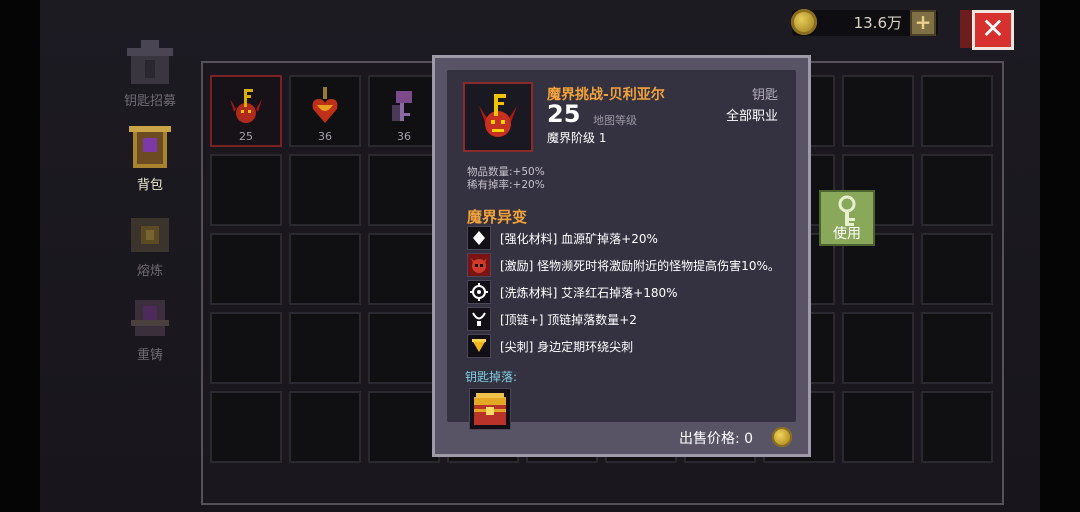  I want to click on modifiers-title: 魔界异变, so click(497, 217).